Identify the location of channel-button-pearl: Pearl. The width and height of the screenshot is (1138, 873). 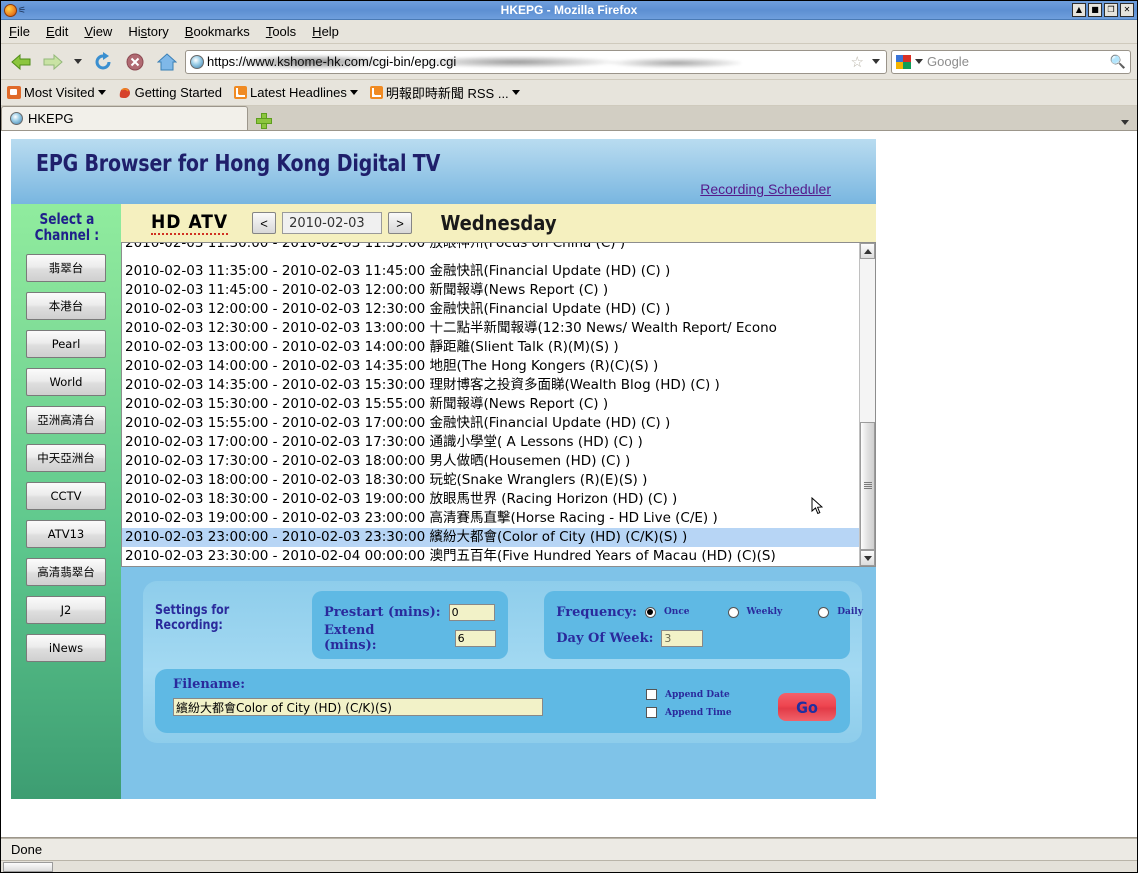
(66, 343).